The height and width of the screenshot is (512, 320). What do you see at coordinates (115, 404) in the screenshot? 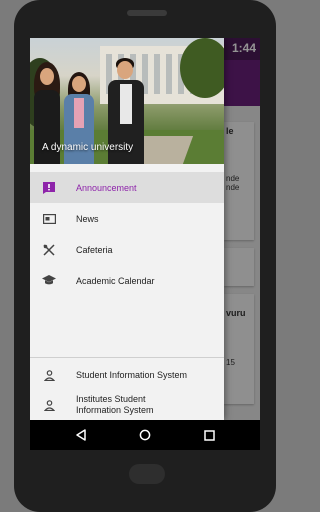
I see `menu-item-label: Institutes Student Information System` at bounding box center [115, 404].